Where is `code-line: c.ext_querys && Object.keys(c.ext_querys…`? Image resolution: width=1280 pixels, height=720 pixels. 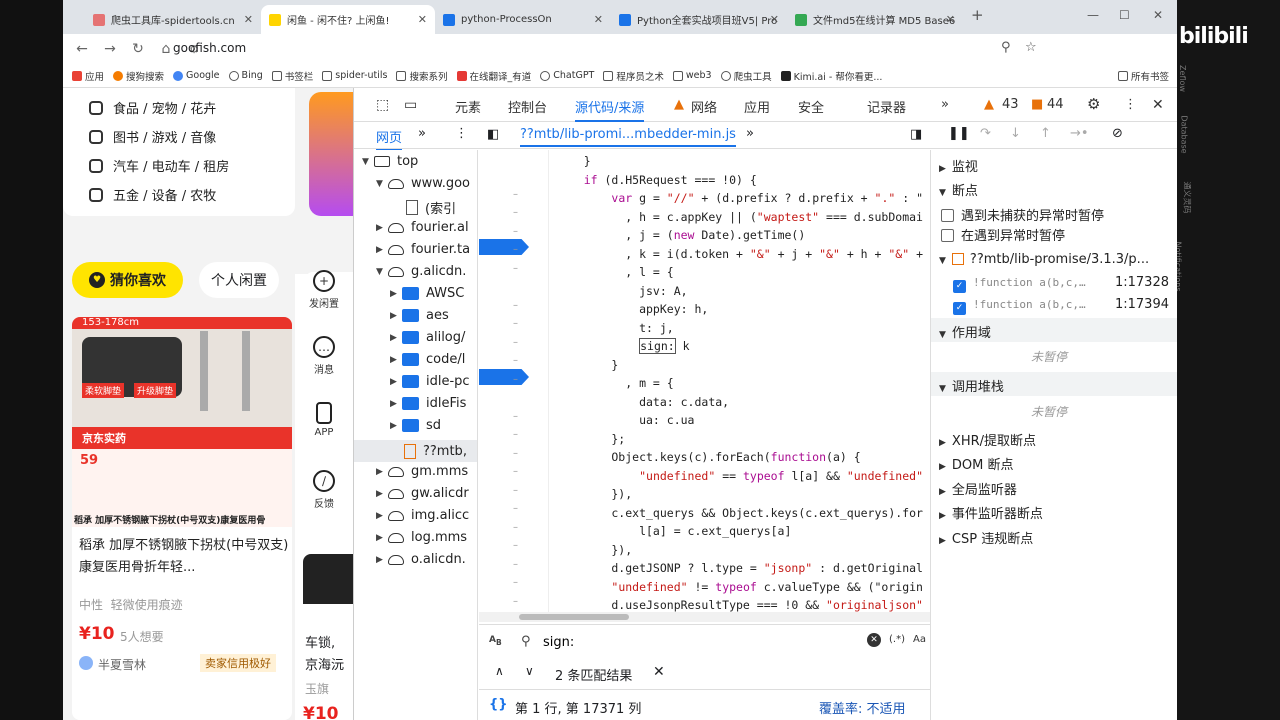 code-line: c.ext_querys && Object.keys(c.ext_querys… is located at coordinates (739, 513).